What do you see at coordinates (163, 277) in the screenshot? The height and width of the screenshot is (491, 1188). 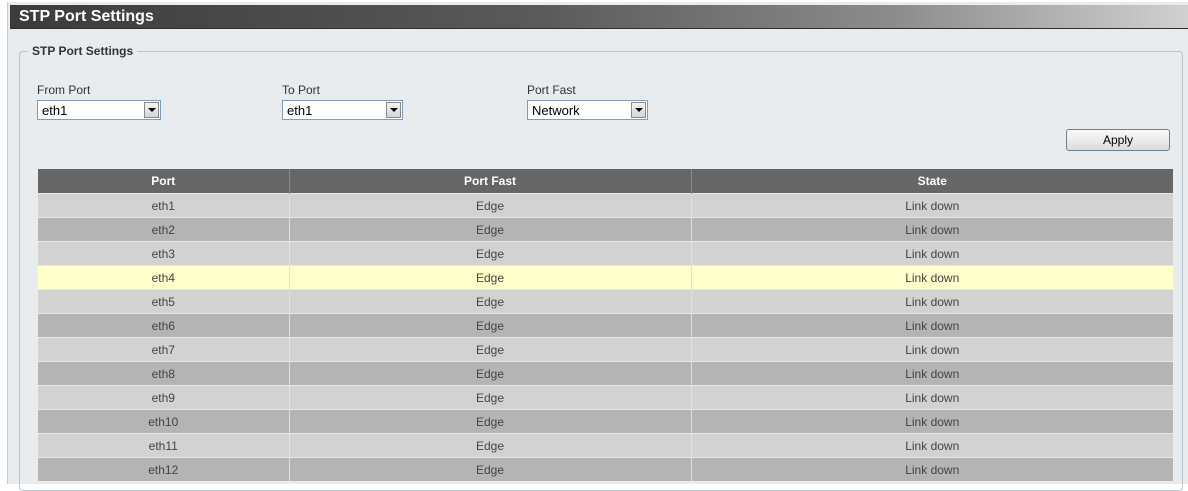 I see `cell-port: eth4` at bounding box center [163, 277].